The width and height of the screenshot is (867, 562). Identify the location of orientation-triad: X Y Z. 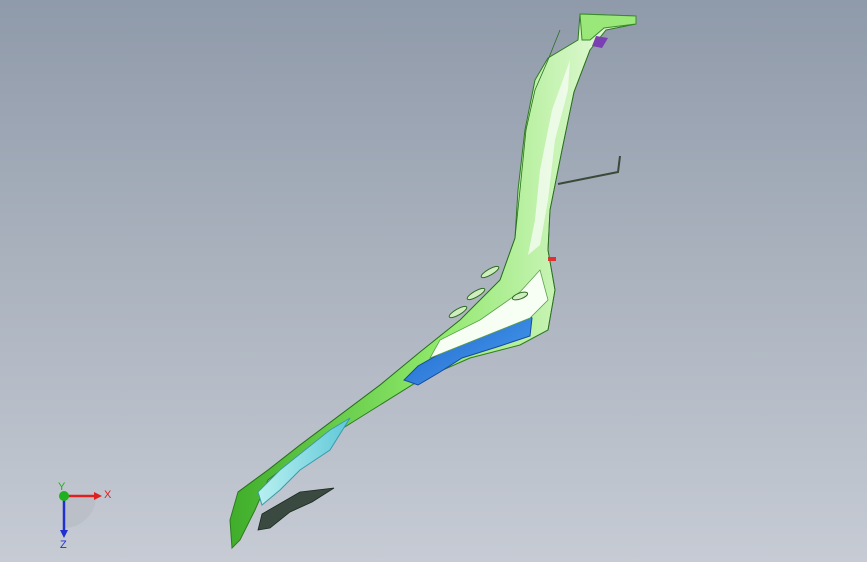
(84, 515).